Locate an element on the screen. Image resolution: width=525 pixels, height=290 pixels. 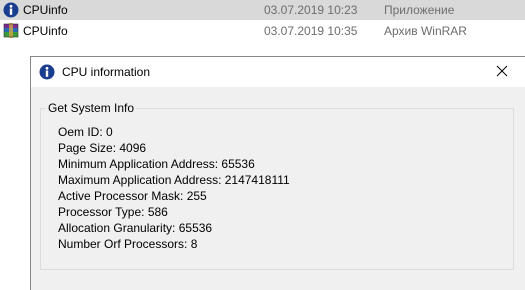
max-app-address-line: Maximum Application Address: 2147418111 is located at coordinates (174, 180).